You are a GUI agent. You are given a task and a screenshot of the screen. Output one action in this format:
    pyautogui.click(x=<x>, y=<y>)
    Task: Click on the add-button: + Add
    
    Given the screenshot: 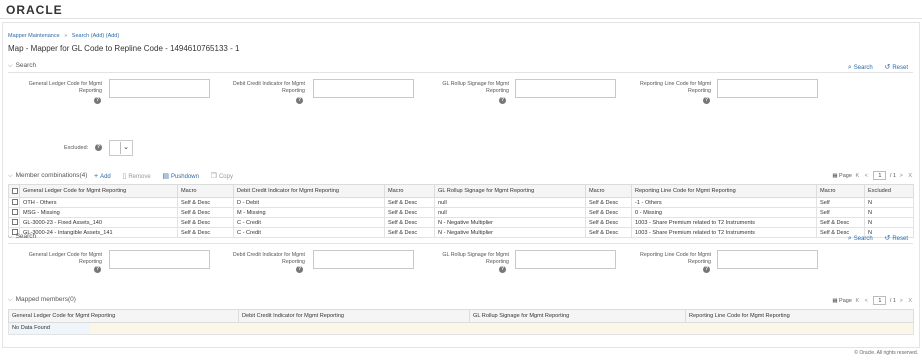 What is the action you would take?
    pyautogui.click(x=102, y=176)
    